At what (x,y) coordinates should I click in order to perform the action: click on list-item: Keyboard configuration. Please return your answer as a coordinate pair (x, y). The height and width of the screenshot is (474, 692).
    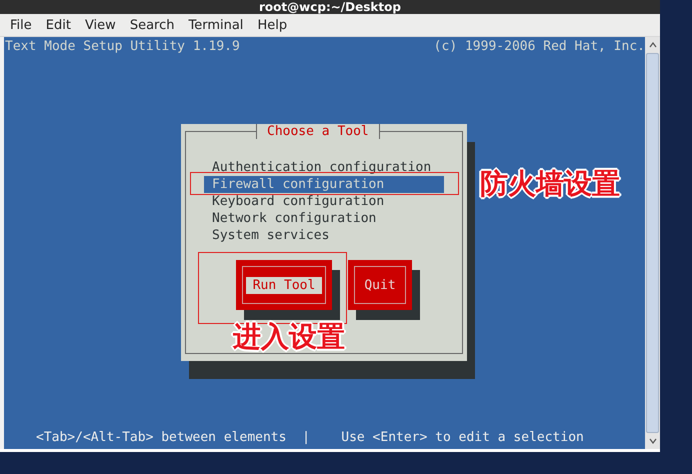
    Looking at the image, I should click on (324, 201).